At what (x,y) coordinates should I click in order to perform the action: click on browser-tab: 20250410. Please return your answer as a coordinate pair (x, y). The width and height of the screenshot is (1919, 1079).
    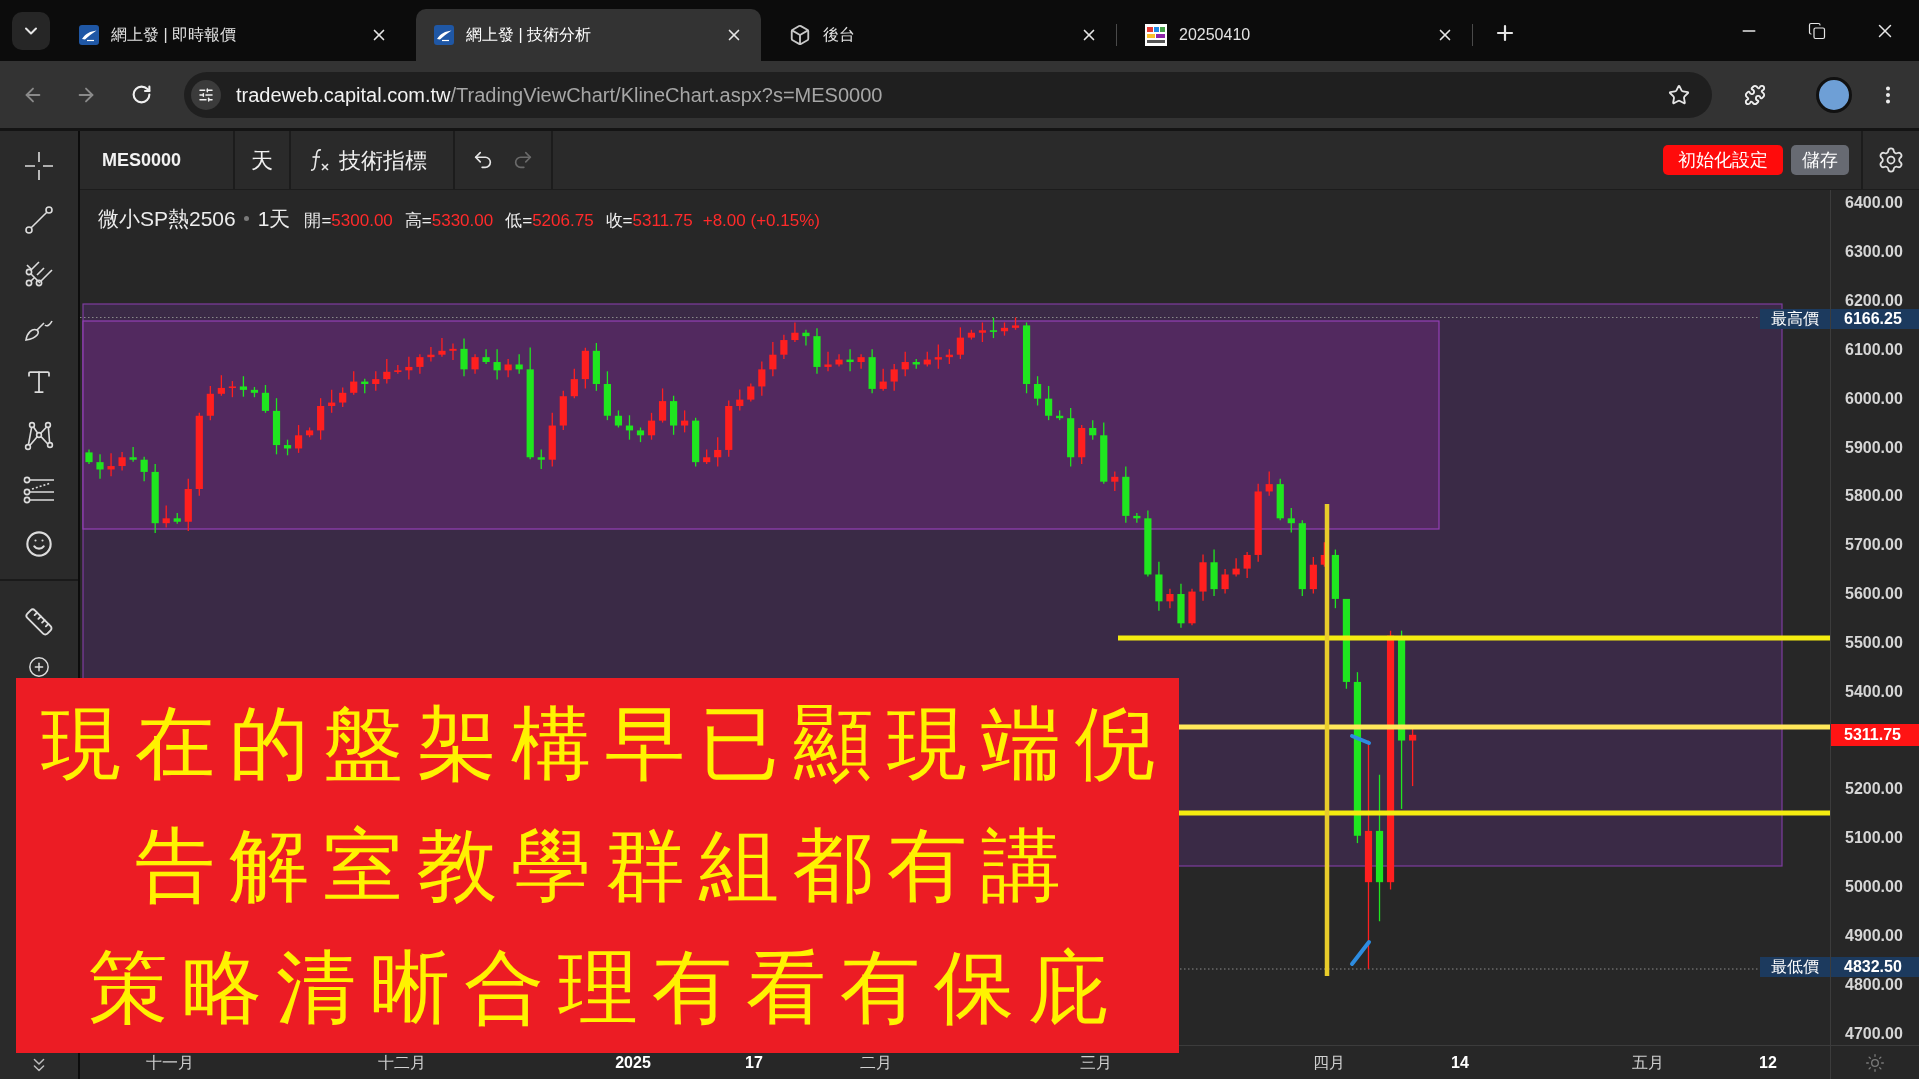
    Looking at the image, I should click on (1299, 35).